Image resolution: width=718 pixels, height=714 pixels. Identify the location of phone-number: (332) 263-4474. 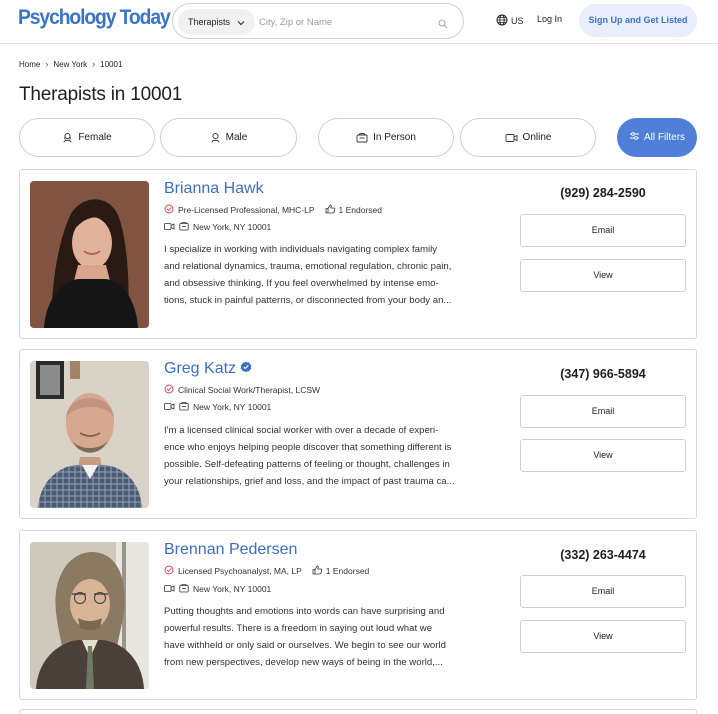
(603, 555).